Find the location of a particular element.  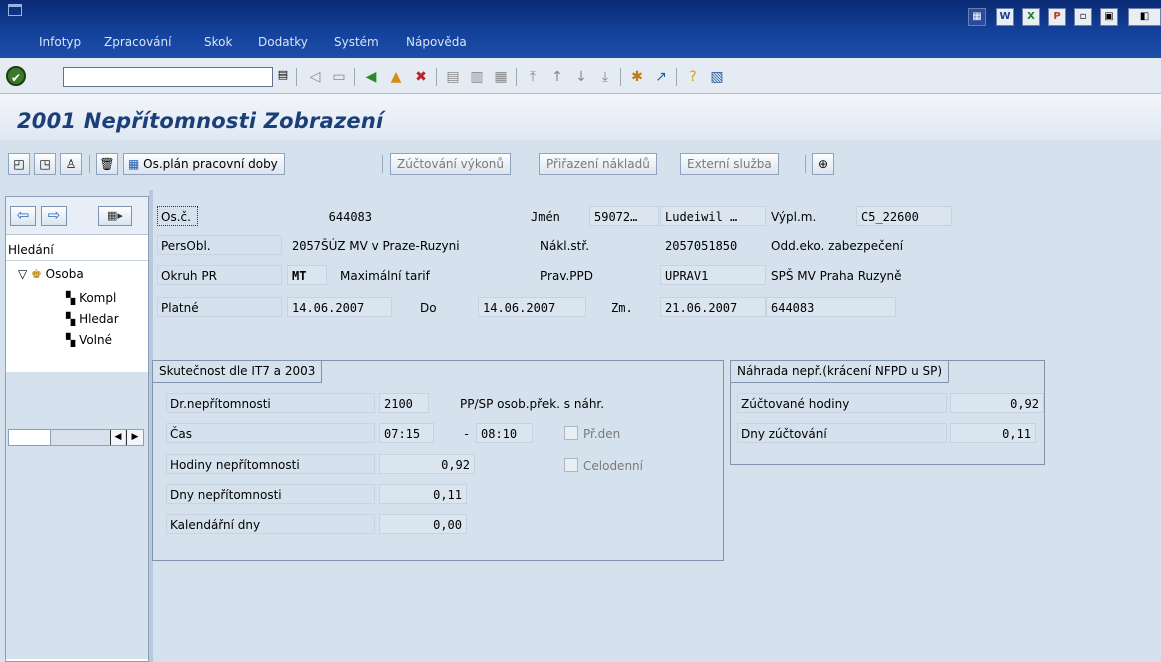

search-label: Hledání is located at coordinates (31, 250).